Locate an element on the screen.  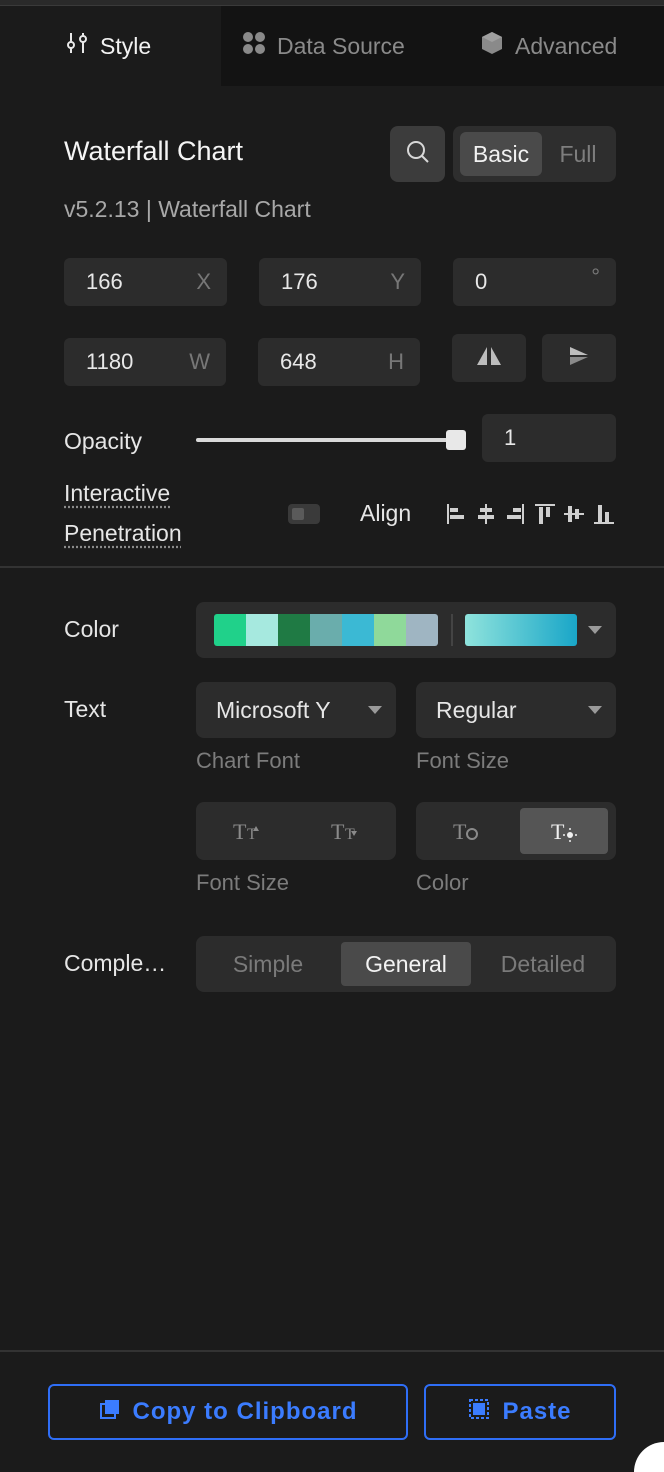
height-value: 648 is located at coordinates (298, 361).